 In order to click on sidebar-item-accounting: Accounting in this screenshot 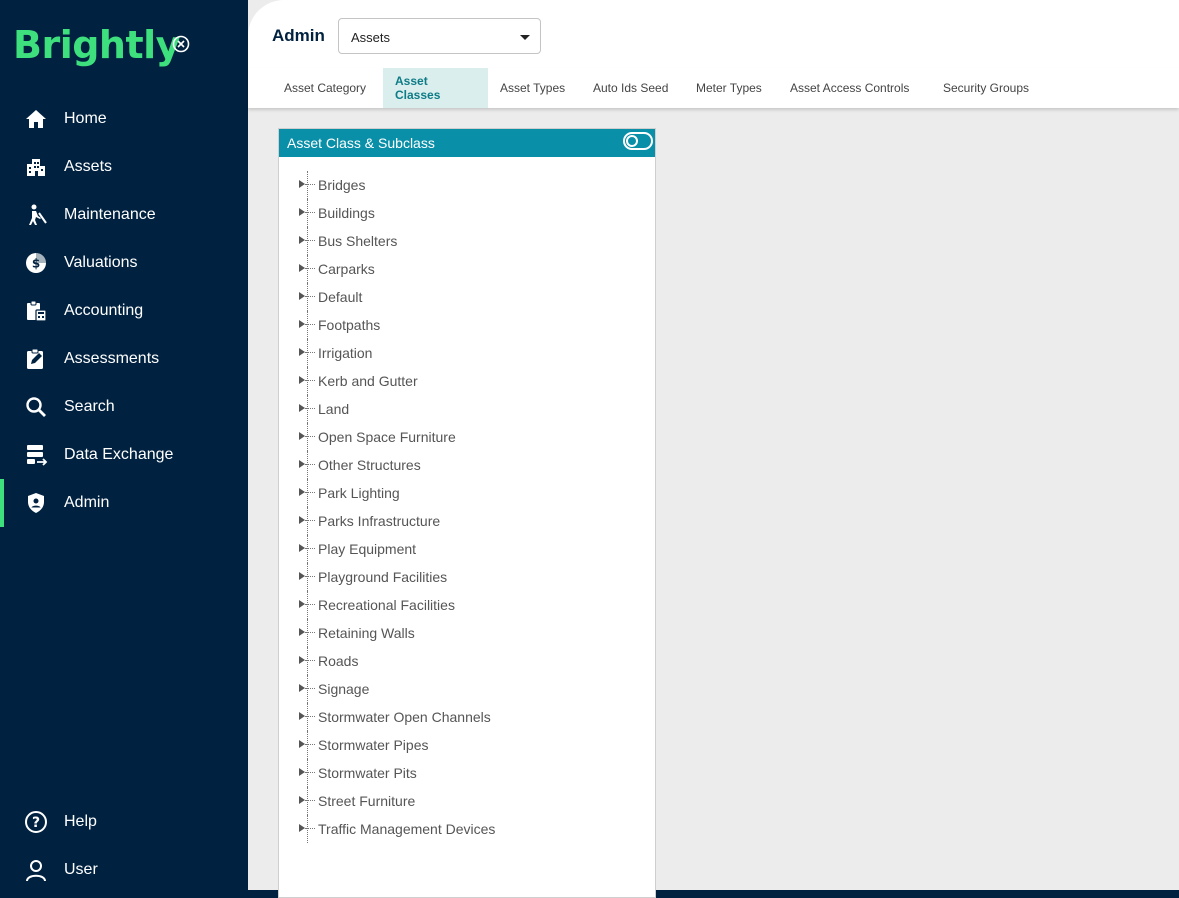, I will do `click(124, 311)`.